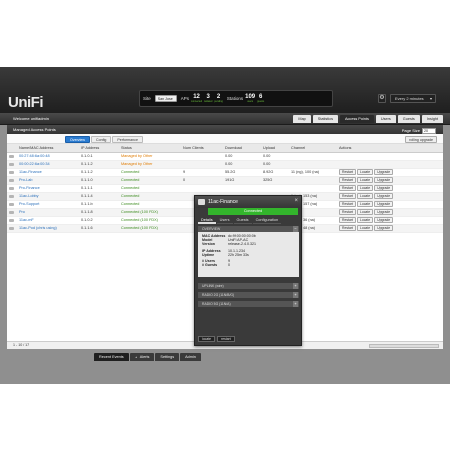 Image resolution: width=450 pixels, height=450 pixels. I want to click on col-status: Status, so click(150, 148).